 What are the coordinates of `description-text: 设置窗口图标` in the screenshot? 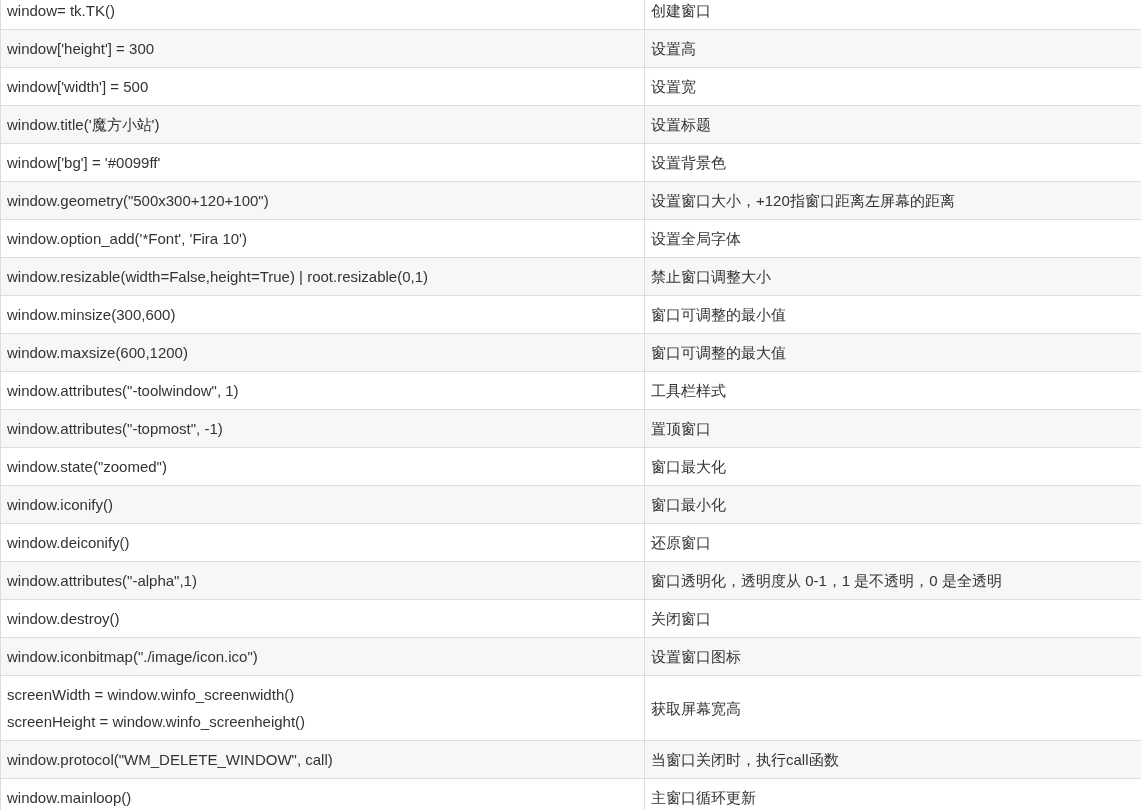 It's located at (696, 657).